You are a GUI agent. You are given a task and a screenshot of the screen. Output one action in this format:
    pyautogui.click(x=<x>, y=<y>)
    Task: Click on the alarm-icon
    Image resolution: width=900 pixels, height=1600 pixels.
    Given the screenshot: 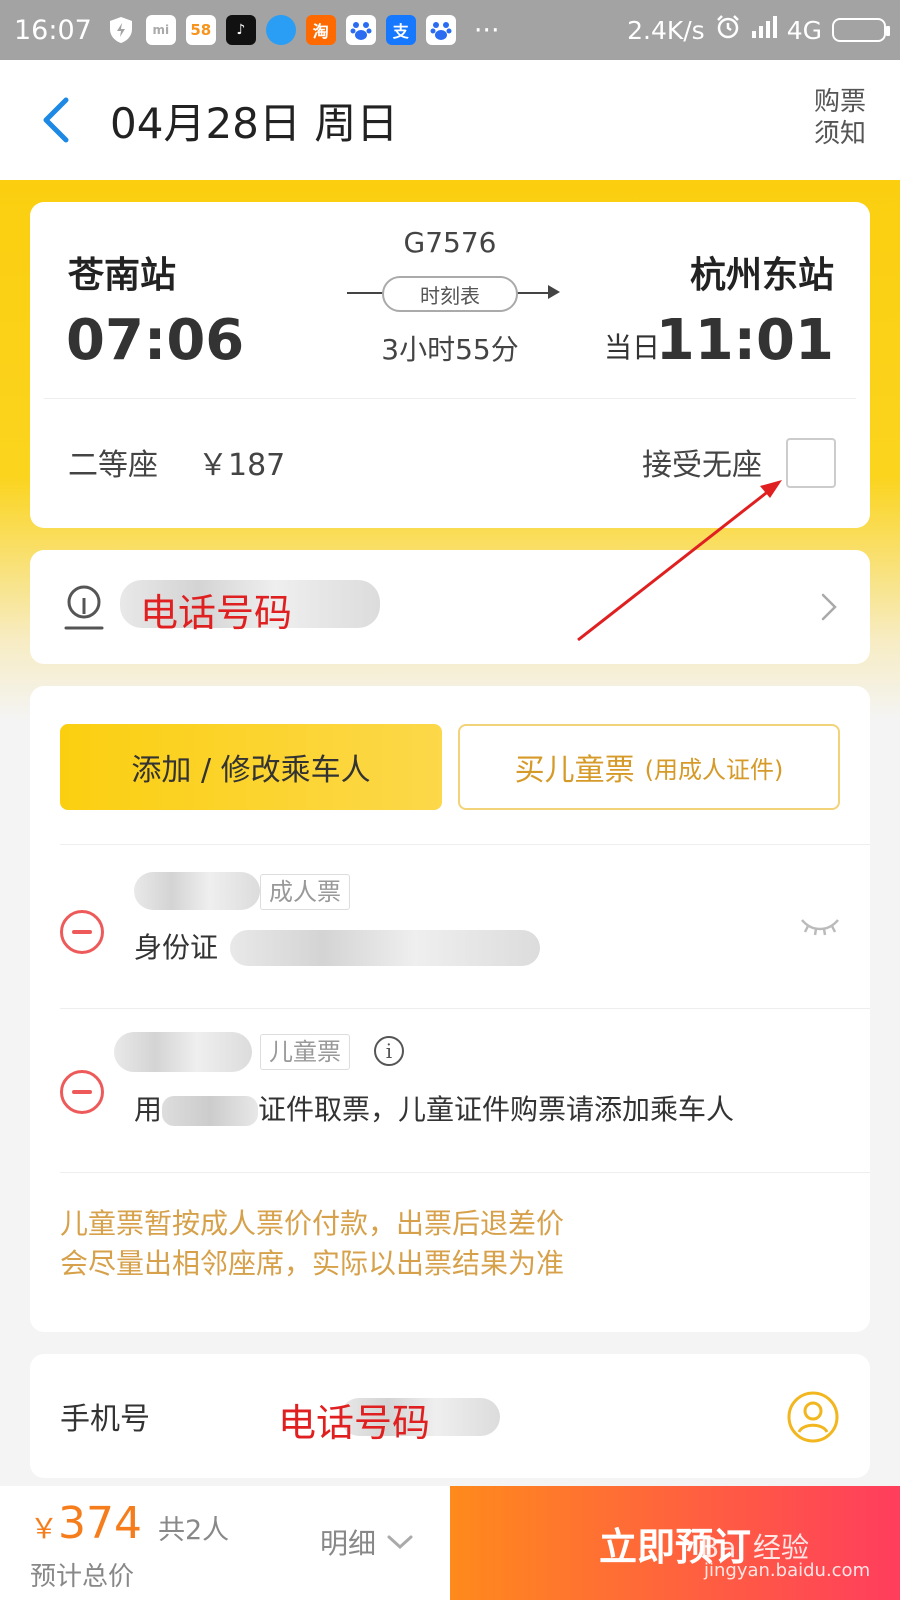 What is the action you would take?
    pyautogui.click(x=728, y=30)
    